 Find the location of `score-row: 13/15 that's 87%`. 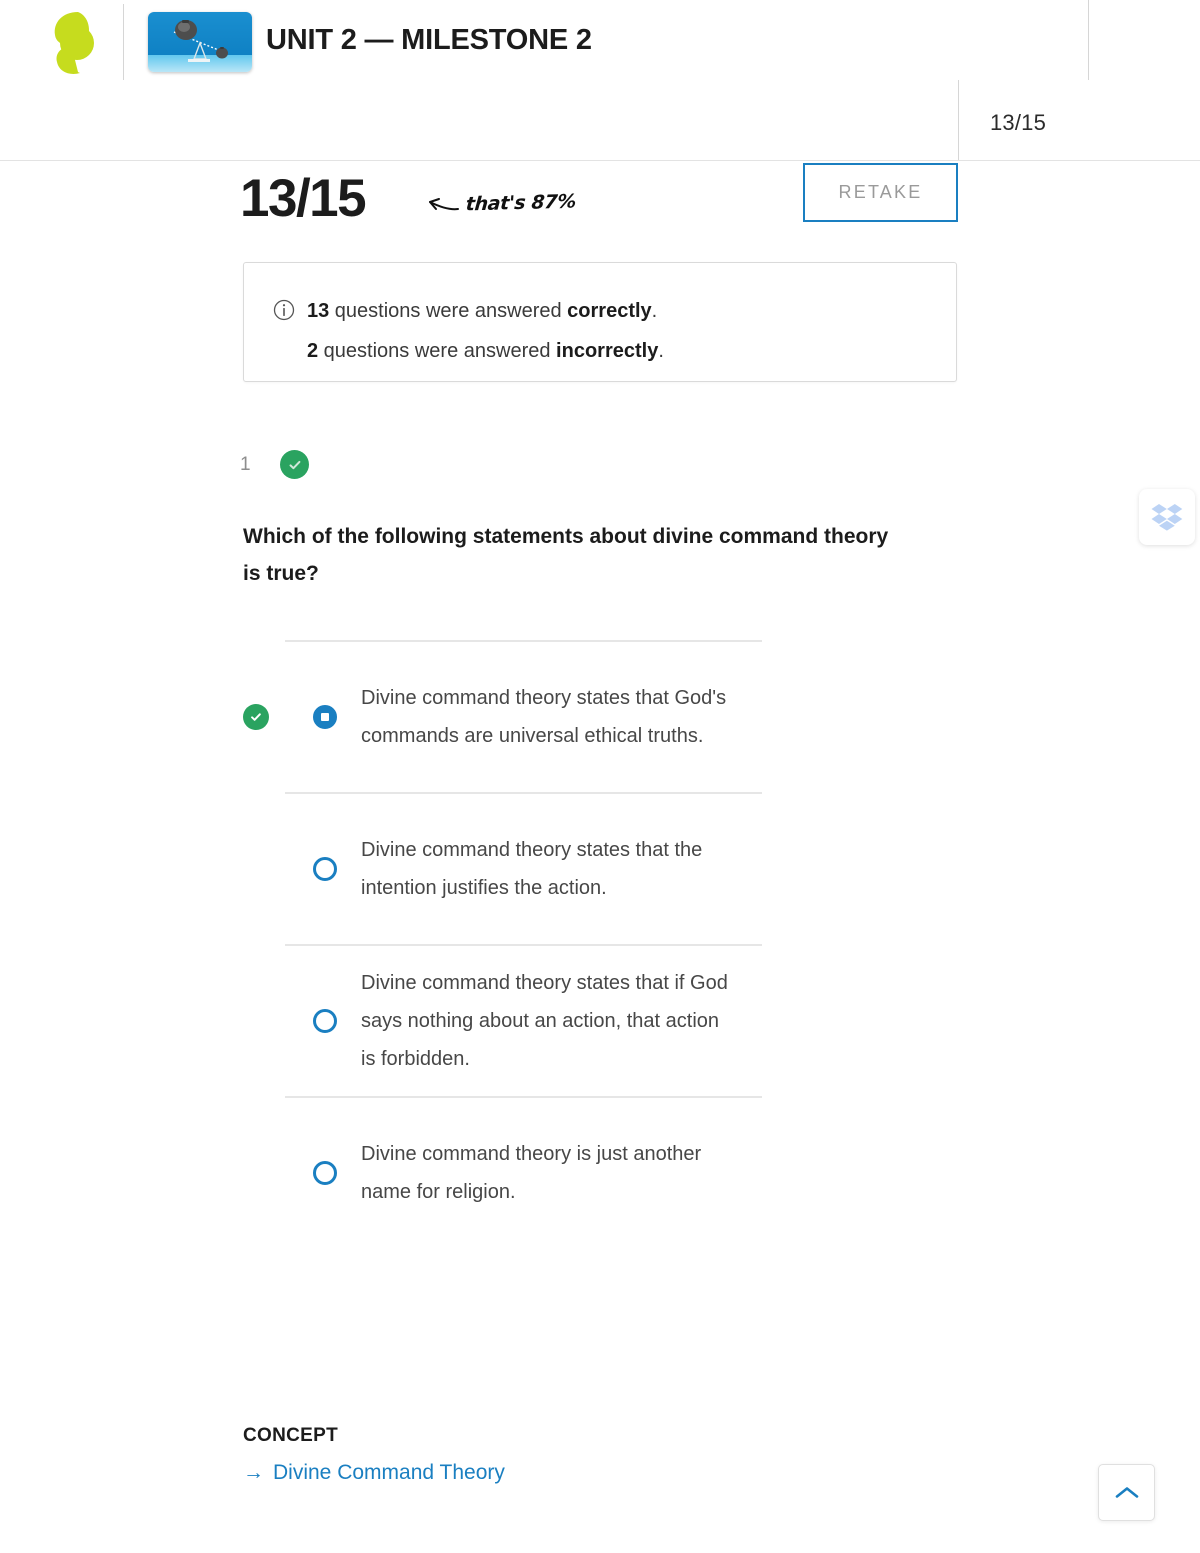

score-row: 13/15 that's 87% is located at coordinates (600, 210).